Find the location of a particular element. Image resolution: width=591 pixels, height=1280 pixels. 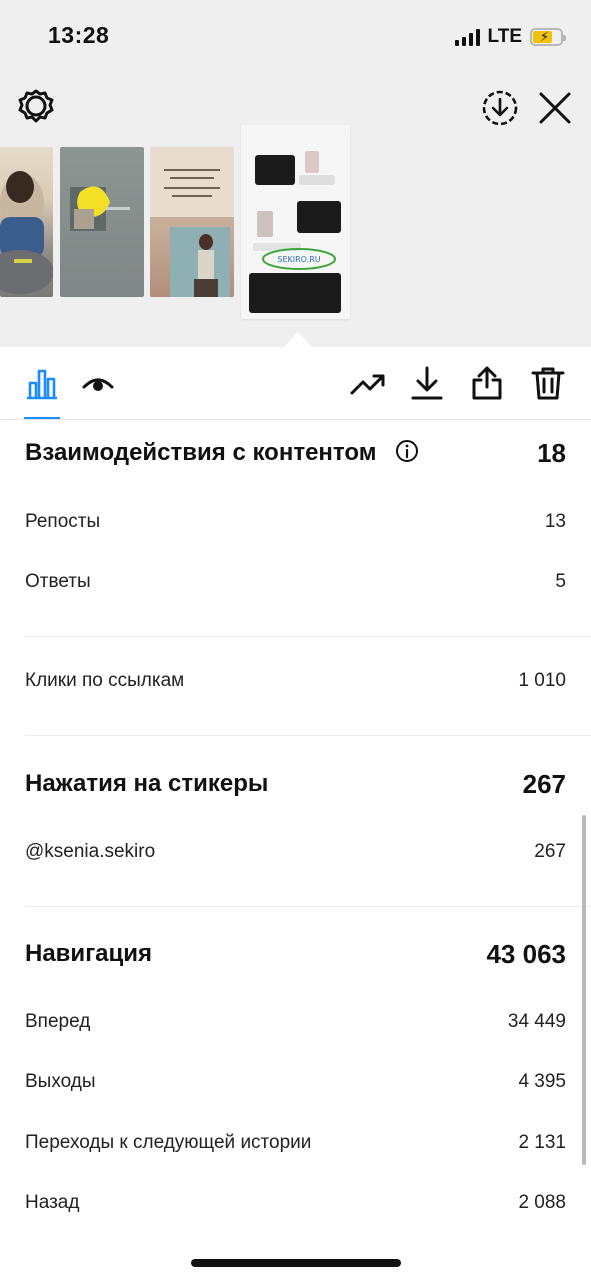

interactions-title: Взаимодействия с контентом is located at coordinates (201, 452).